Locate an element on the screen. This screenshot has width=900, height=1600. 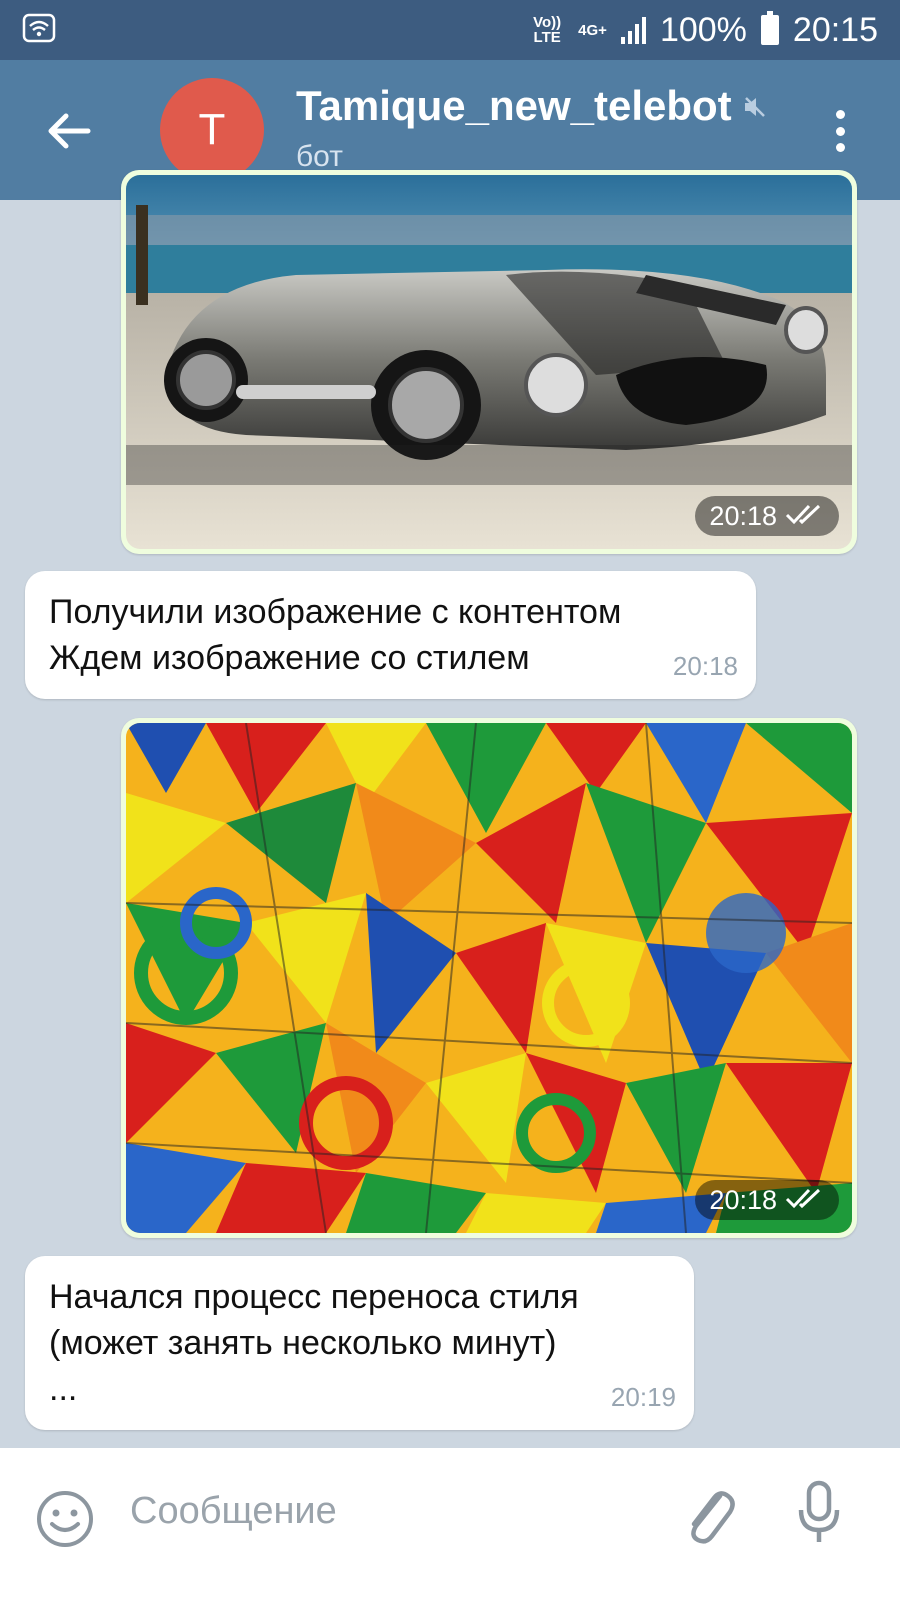
message-line: Ждем изображение со стилем is located at coordinates (289, 658).